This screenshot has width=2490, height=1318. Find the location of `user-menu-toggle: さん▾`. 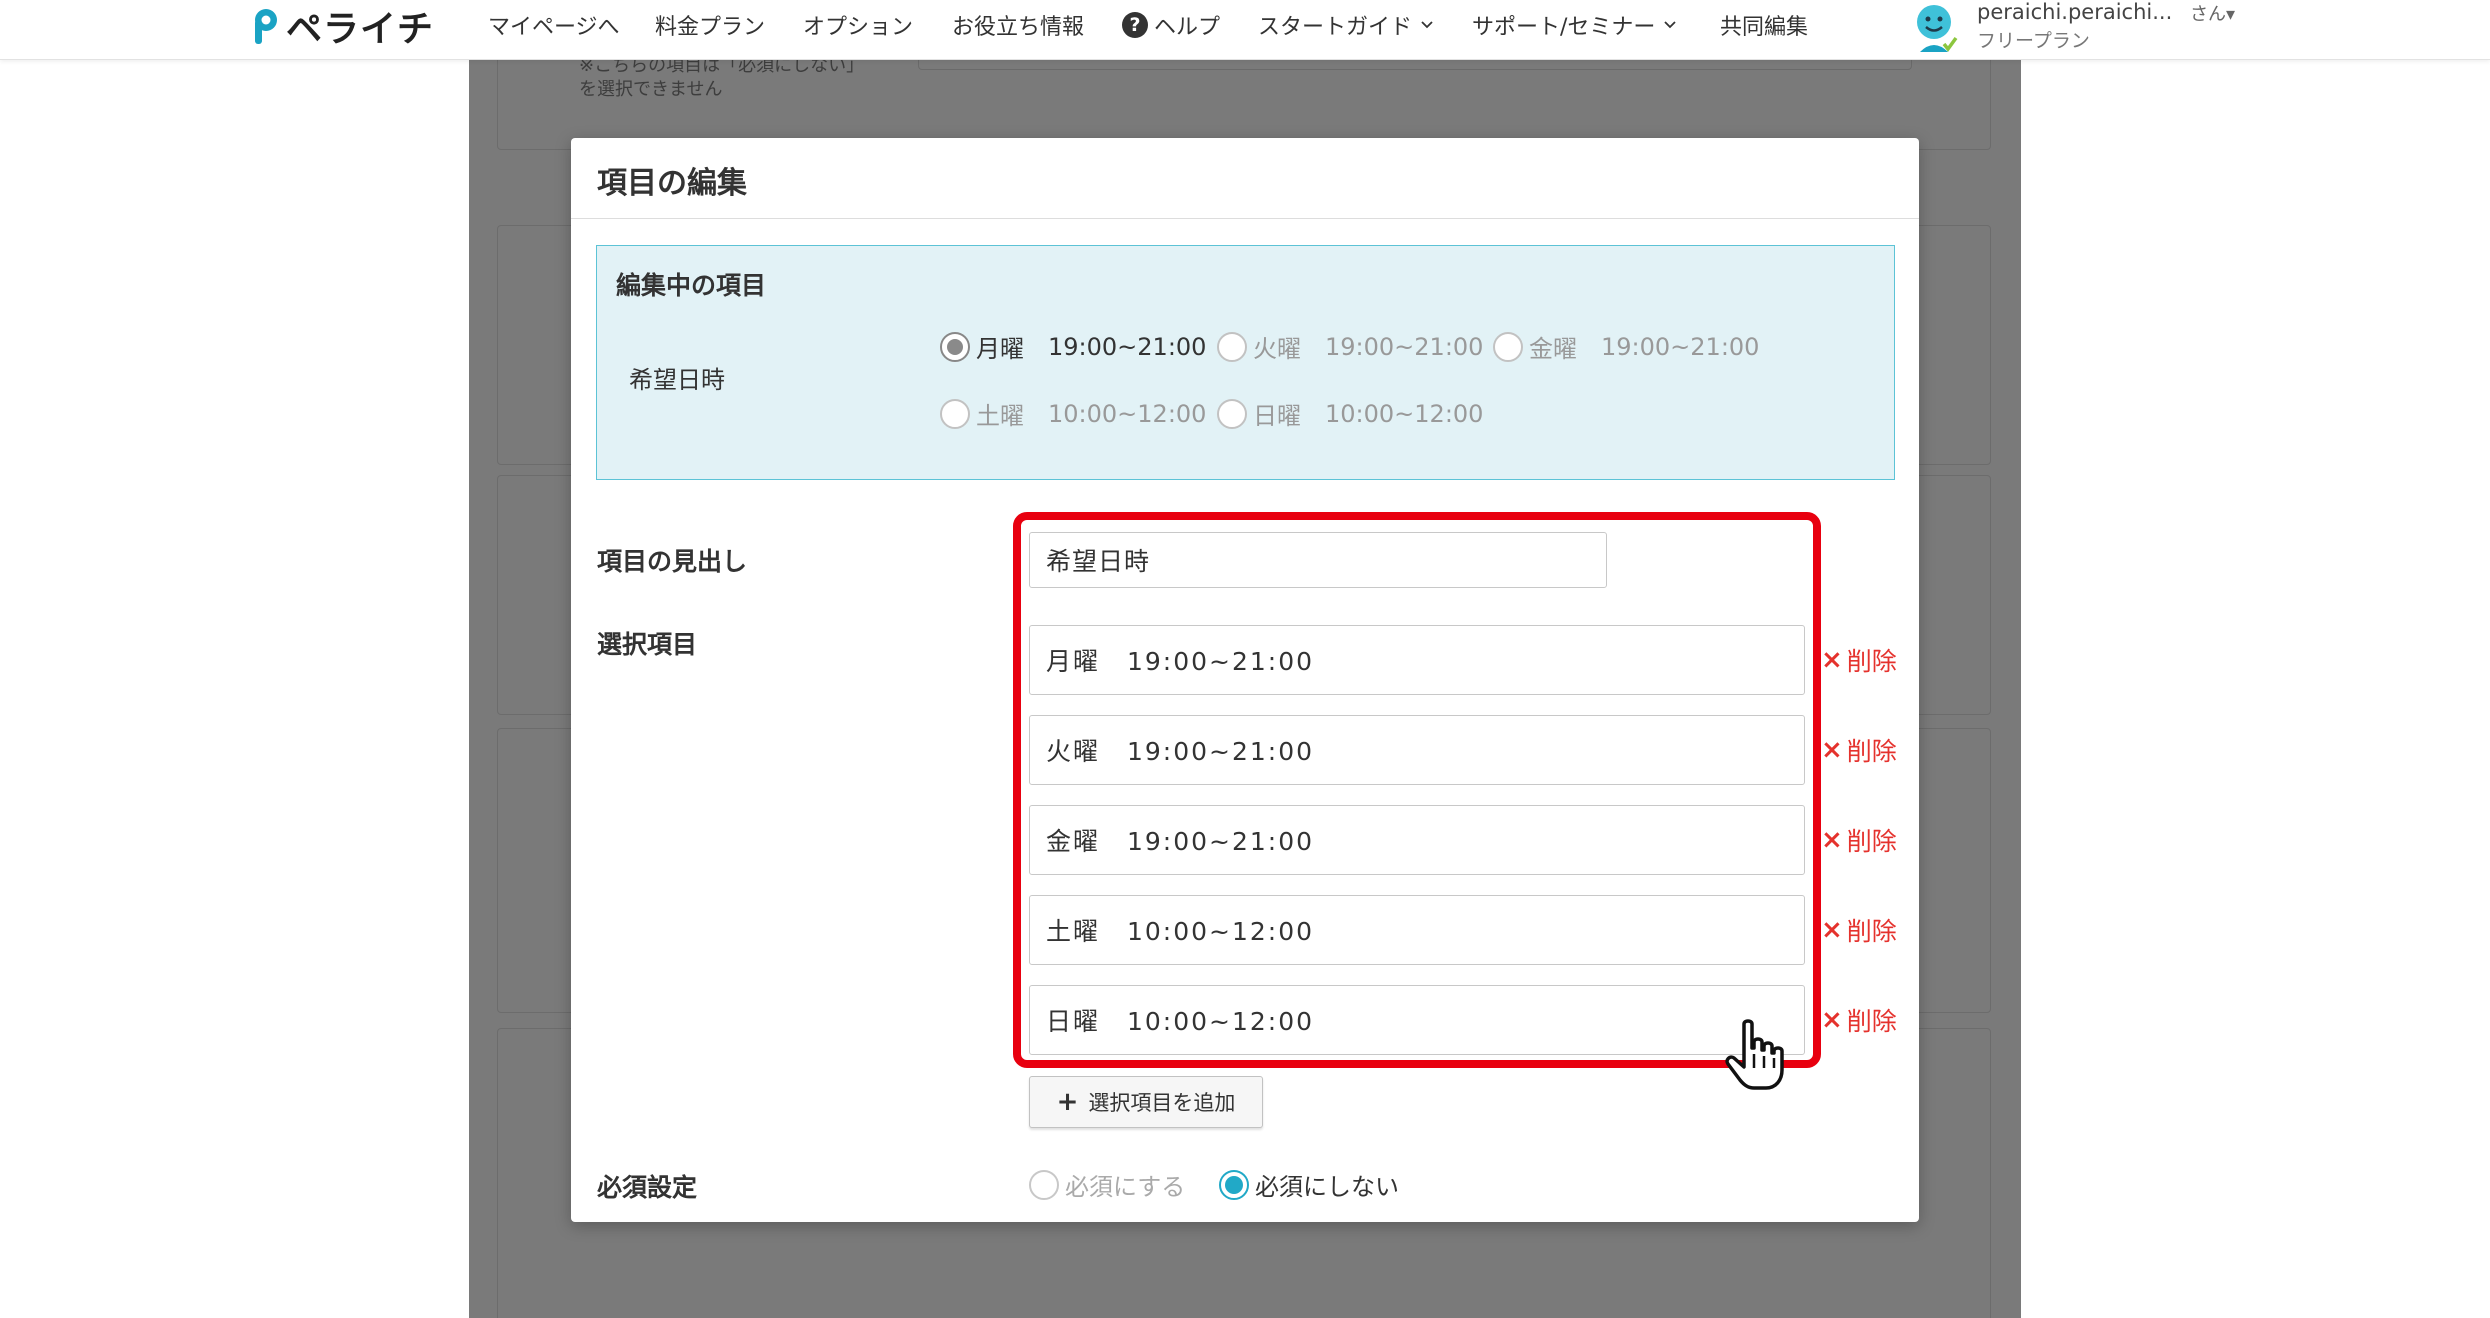

user-menu-toggle: さん▾ is located at coordinates (2212, 13).